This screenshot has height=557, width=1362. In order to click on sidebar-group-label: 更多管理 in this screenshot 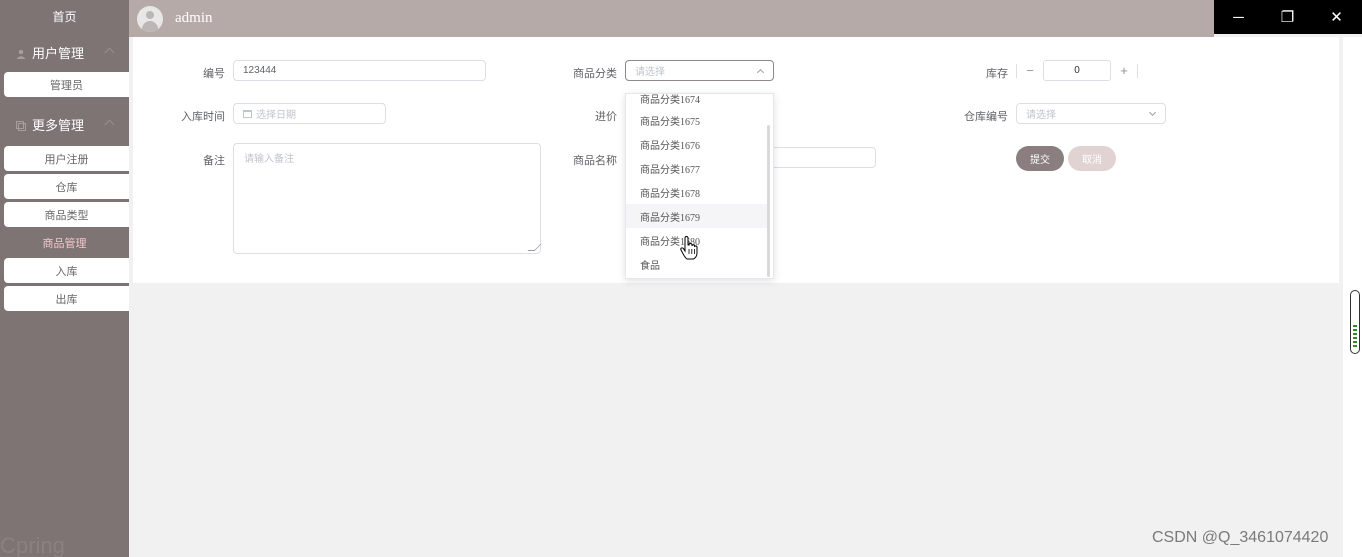, I will do `click(58, 125)`.